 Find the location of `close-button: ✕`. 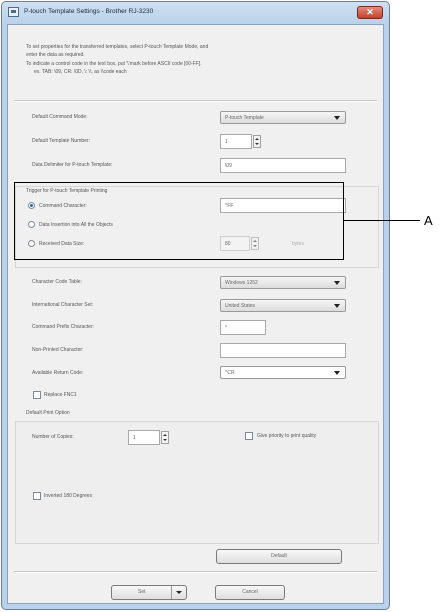

close-button: ✕ is located at coordinates (370, 12).